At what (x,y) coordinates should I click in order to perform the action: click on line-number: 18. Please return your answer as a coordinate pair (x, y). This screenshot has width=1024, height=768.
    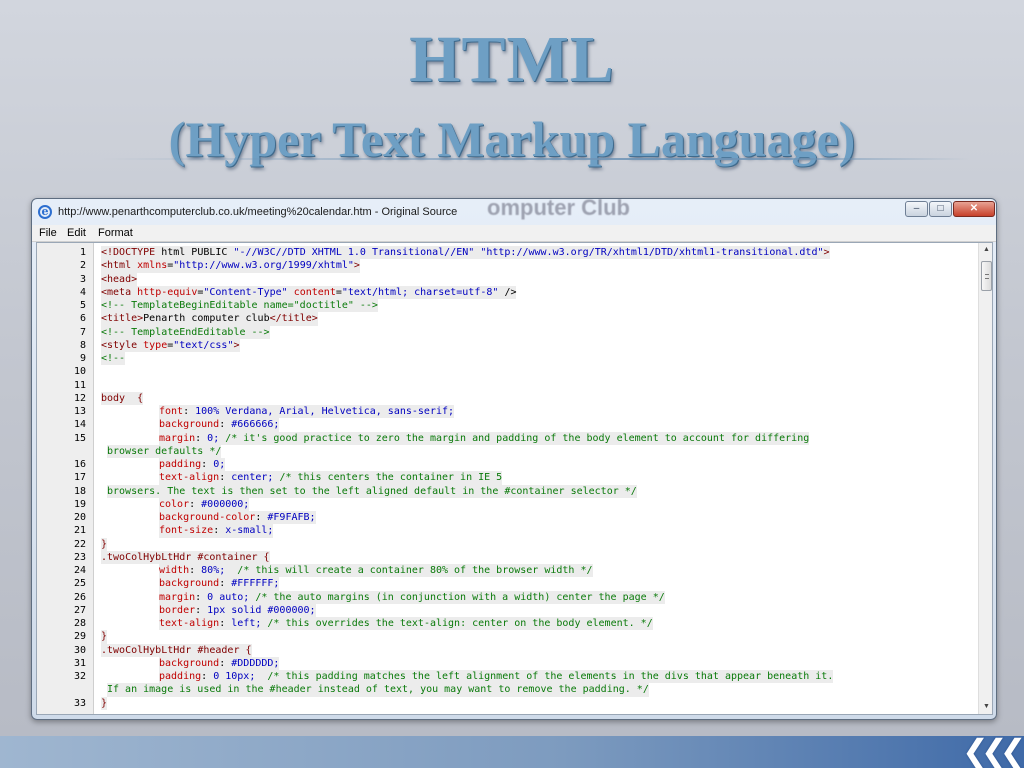
    Looking at the image, I should click on (79, 491).